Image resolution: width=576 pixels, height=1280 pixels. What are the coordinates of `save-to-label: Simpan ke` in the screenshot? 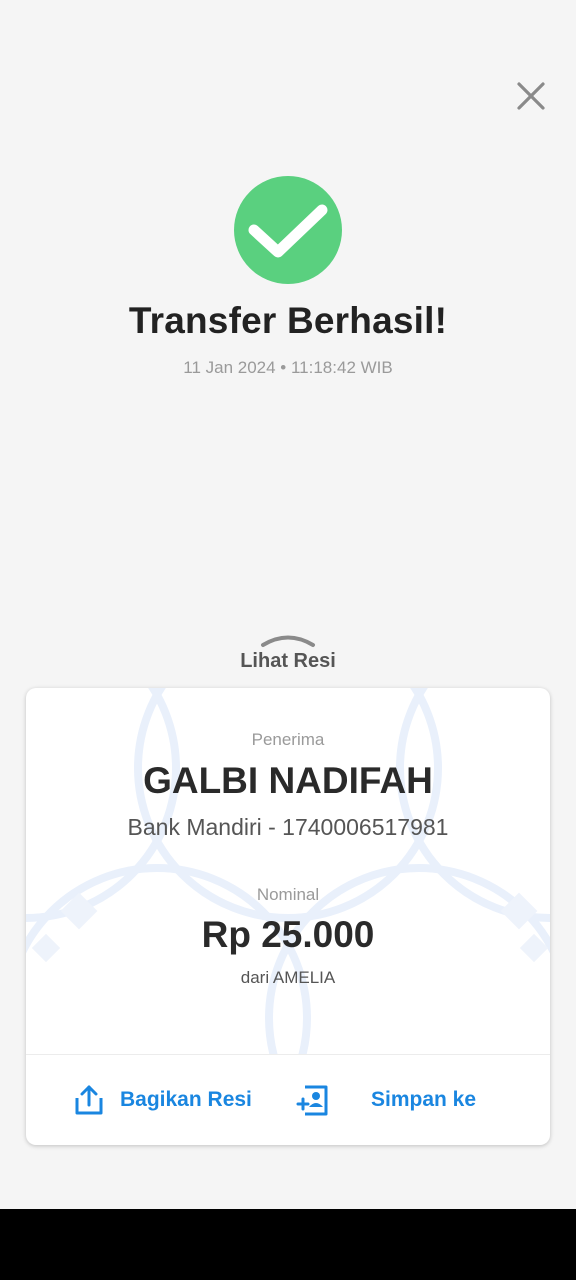 It's located at (423, 1100).